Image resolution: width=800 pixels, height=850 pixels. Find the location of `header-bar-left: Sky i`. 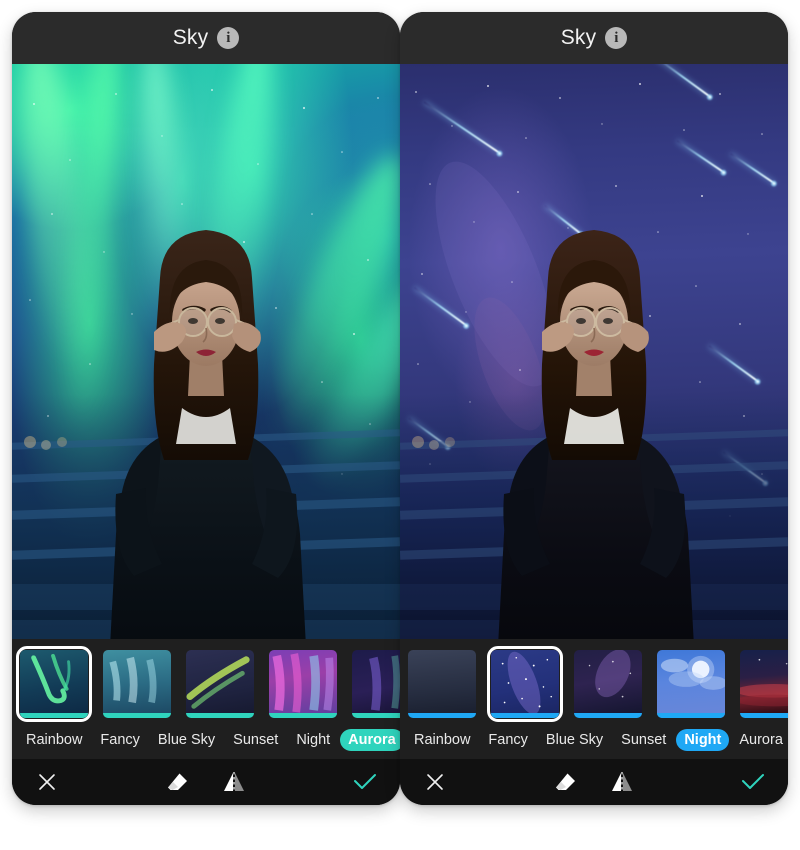

header-bar-left: Sky i is located at coordinates (206, 38).